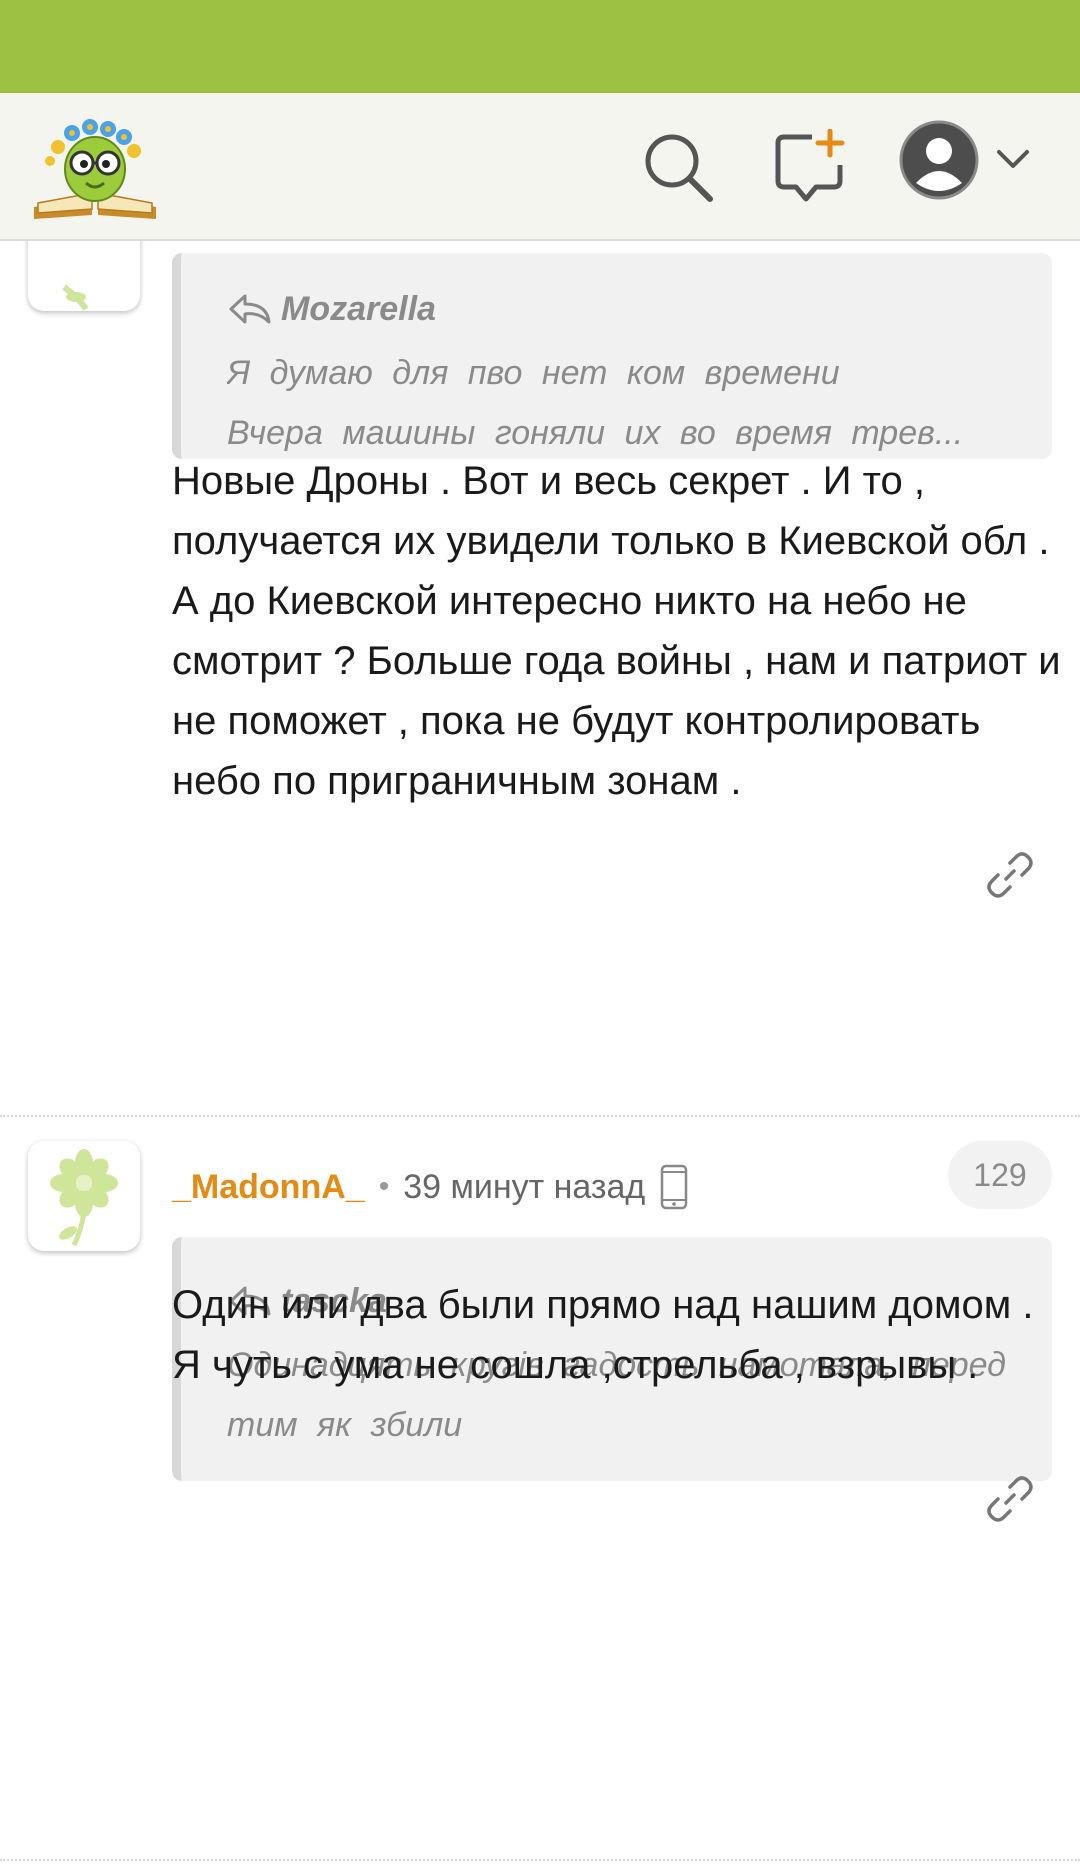 The image size is (1080, 1864). What do you see at coordinates (524, 1186) in the screenshot?
I see `timestamp: 39 минут назад` at bounding box center [524, 1186].